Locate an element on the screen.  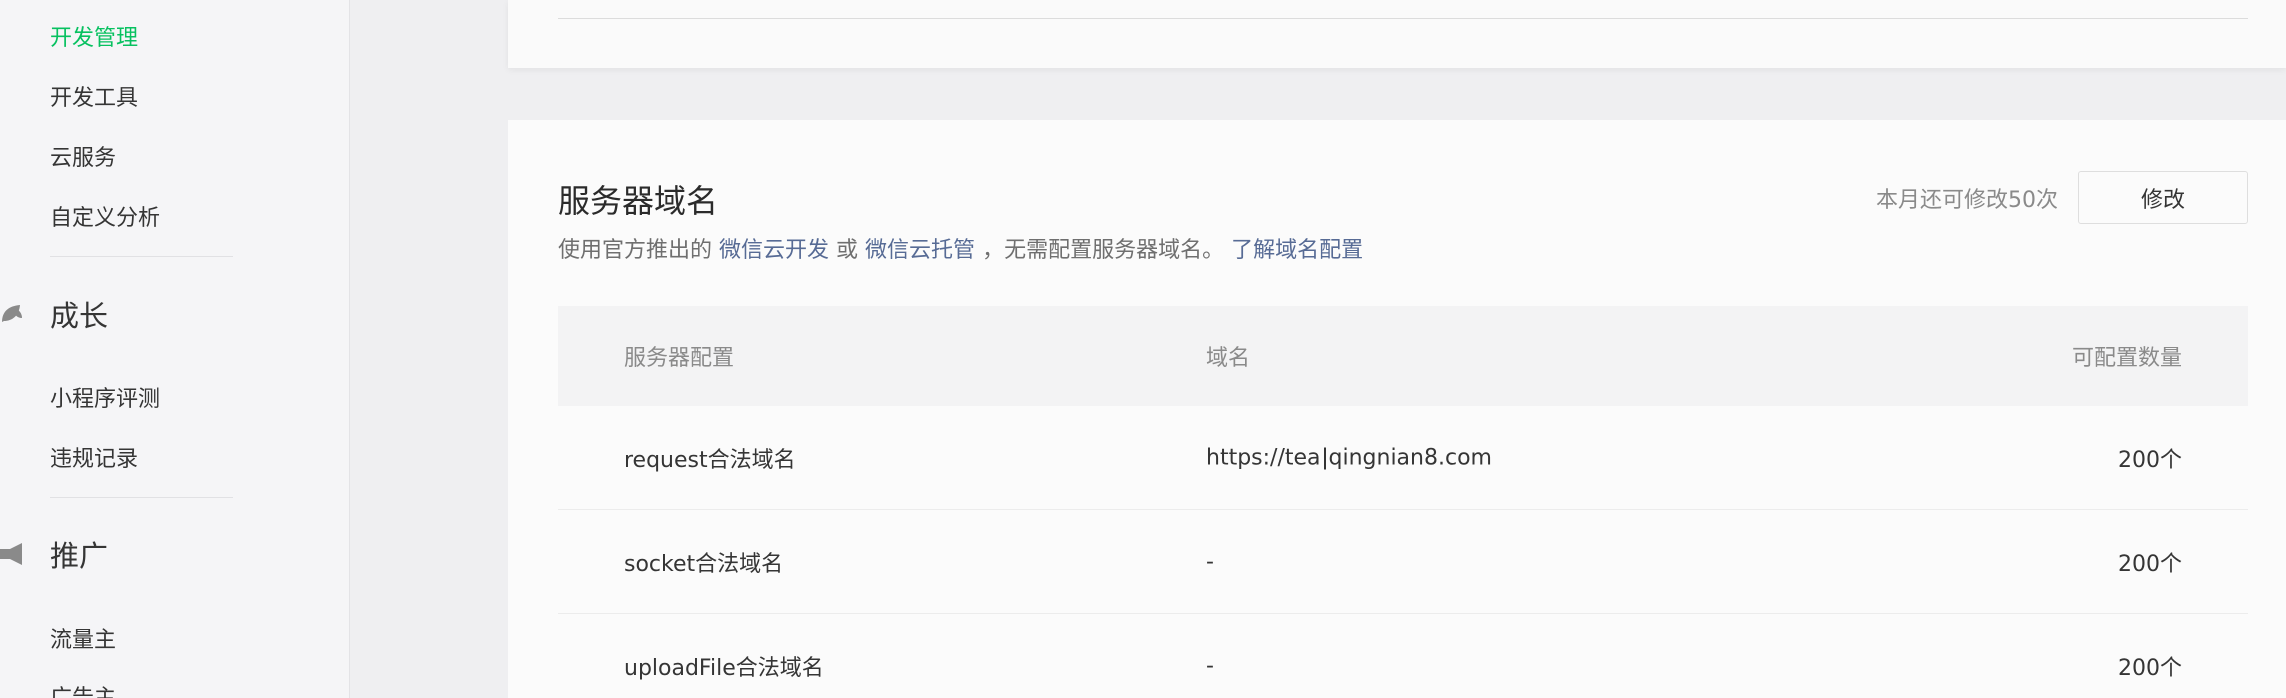
previous-card is located at coordinates (1397, 34).